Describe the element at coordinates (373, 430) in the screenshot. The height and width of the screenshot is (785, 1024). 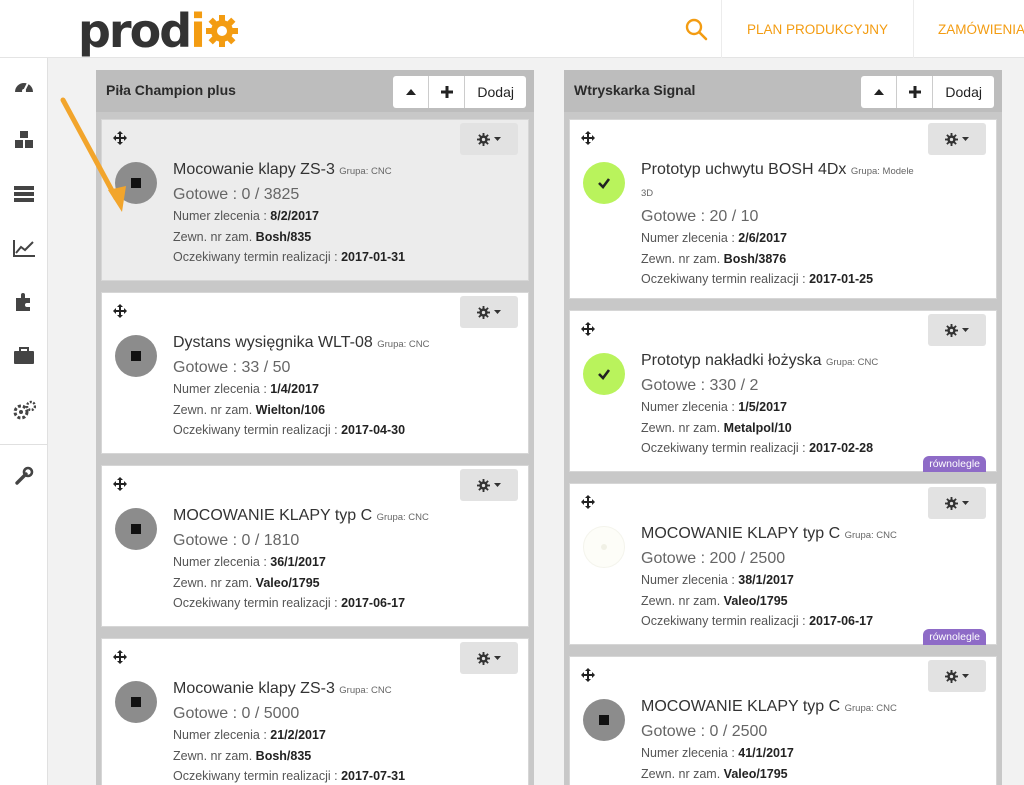
I see `due-date: 2017-04-30` at that location.